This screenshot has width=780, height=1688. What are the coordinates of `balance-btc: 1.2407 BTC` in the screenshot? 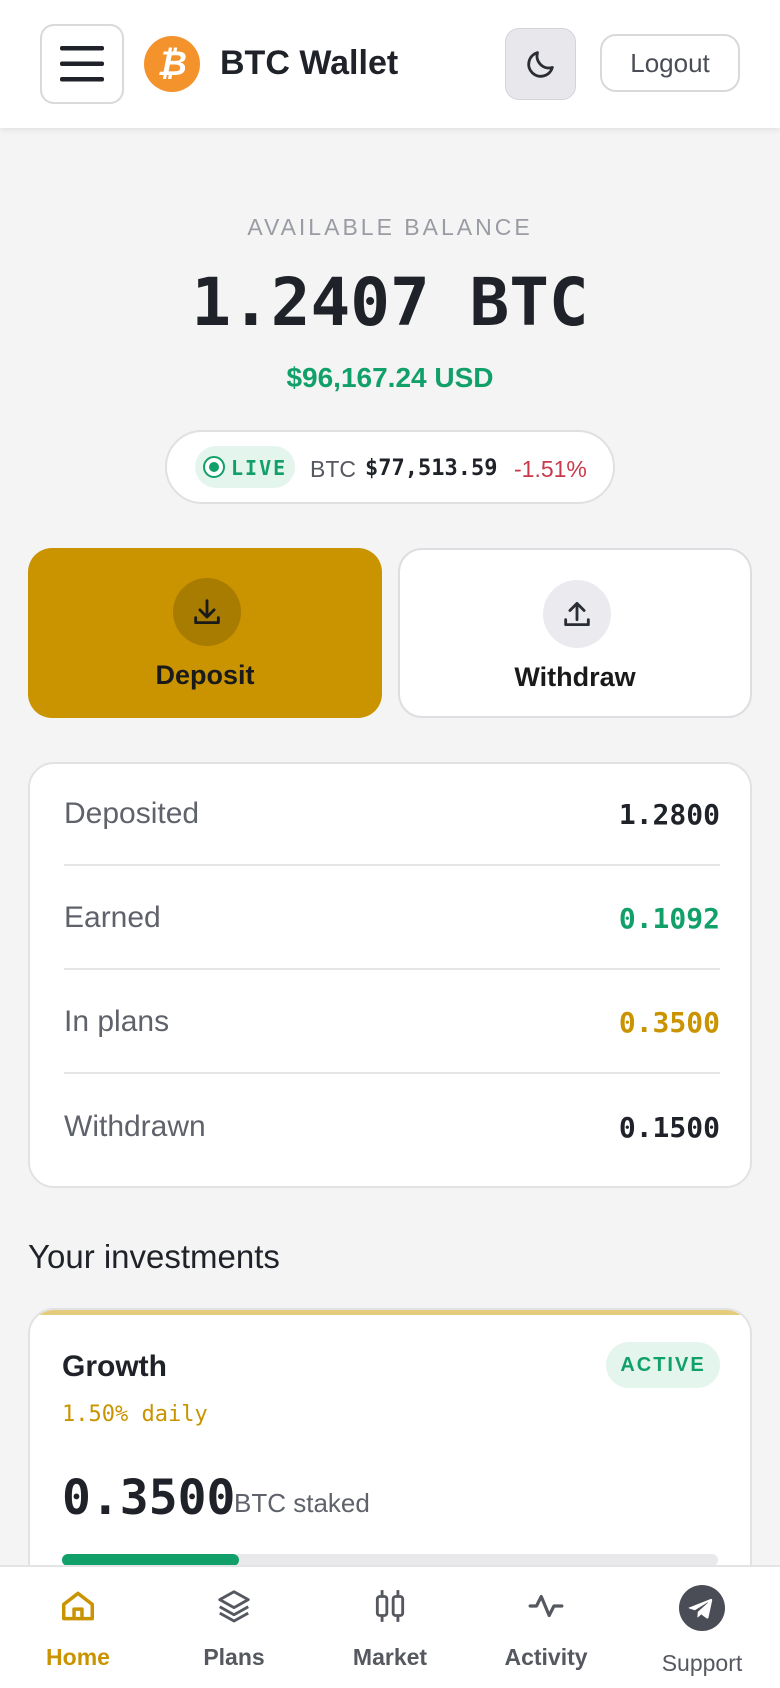 It's located at (390, 302).